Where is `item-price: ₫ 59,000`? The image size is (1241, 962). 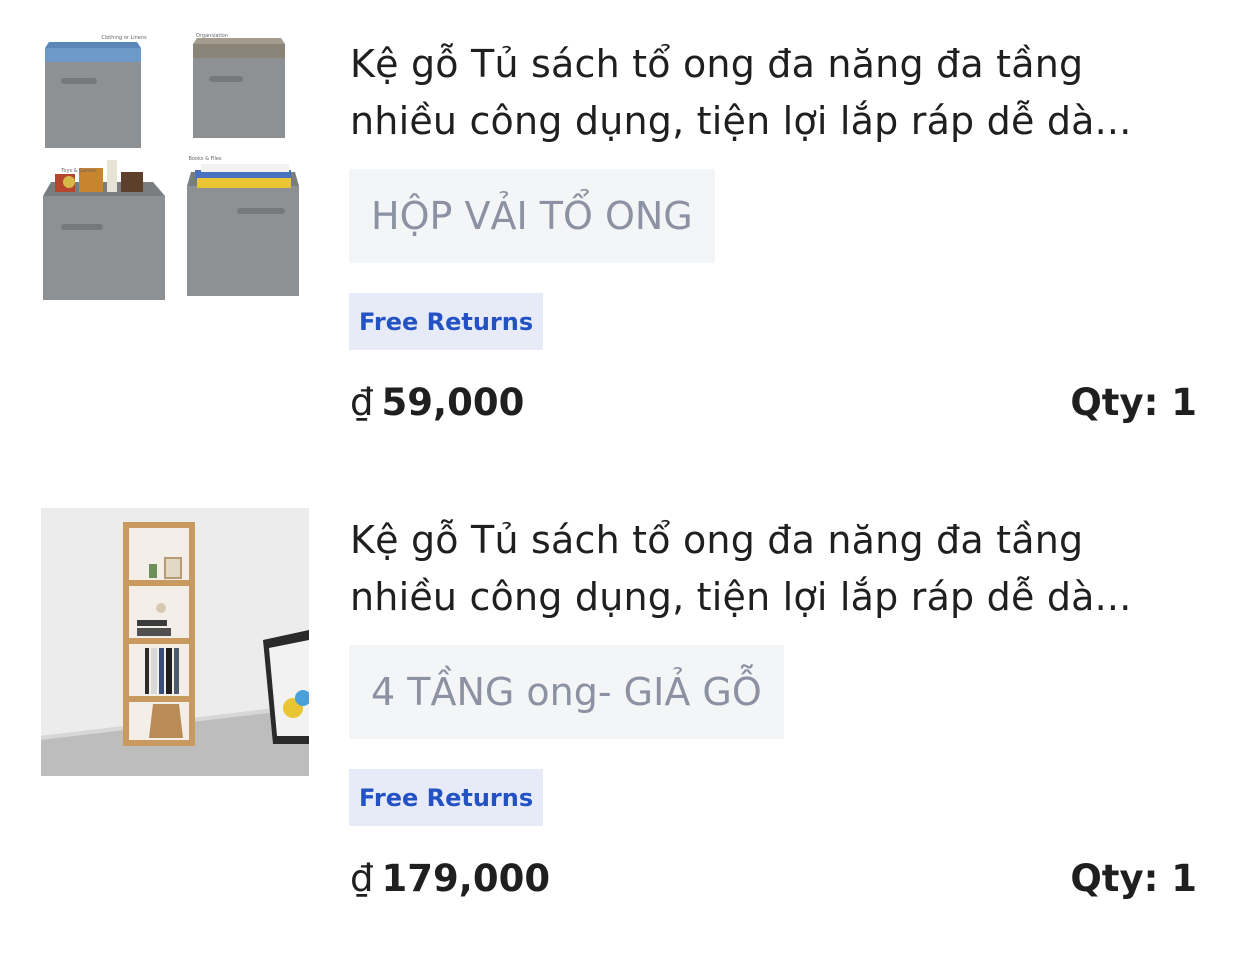 item-price: ₫ 59,000 is located at coordinates (437, 402).